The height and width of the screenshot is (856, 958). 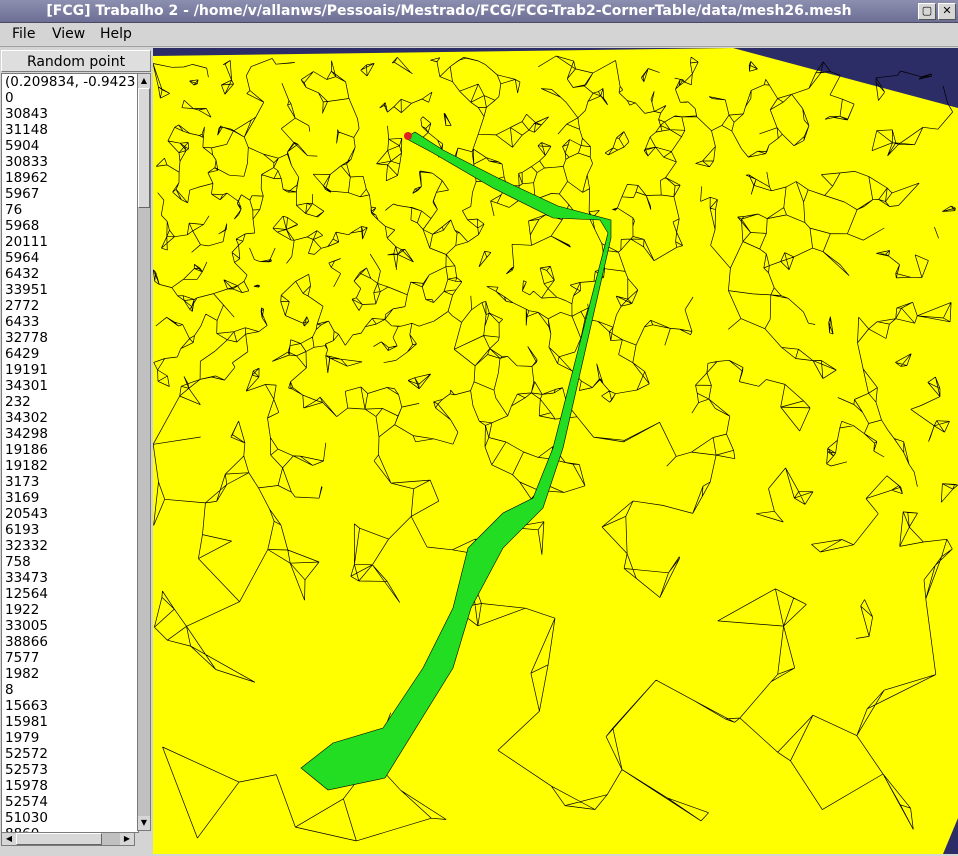 What do you see at coordinates (70, 626) in the screenshot?
I see `list-item: 33005` at bounding box center [70, 626].